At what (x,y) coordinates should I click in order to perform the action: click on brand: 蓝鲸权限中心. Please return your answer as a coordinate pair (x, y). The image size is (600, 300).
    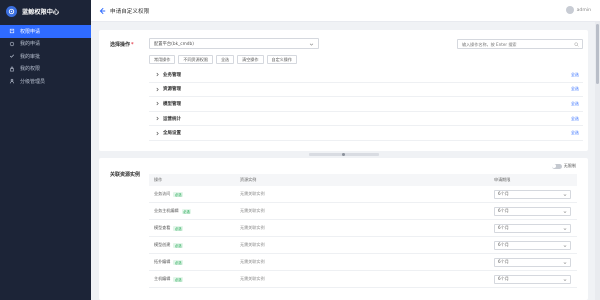
    Looking at the image, I should click on (45, 11).